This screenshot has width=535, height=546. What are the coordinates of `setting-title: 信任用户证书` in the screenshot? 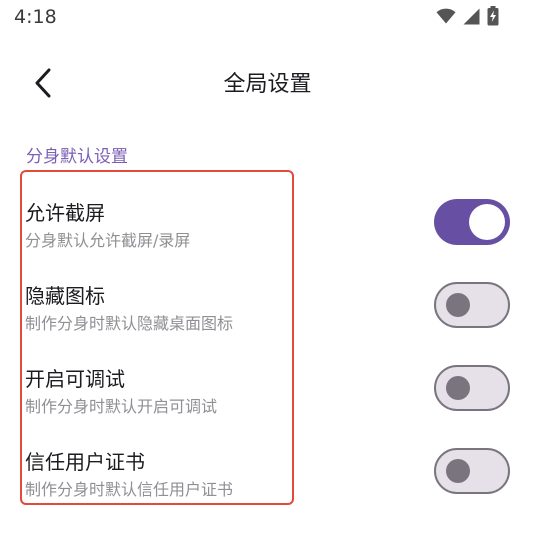 It's located at (85, 462).